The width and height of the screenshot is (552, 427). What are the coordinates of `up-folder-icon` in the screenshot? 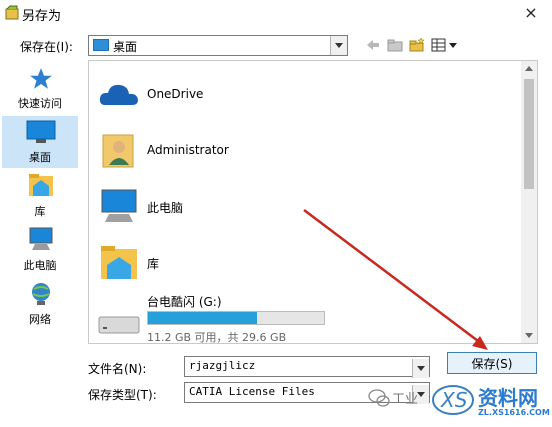 It's located at (395, 45).